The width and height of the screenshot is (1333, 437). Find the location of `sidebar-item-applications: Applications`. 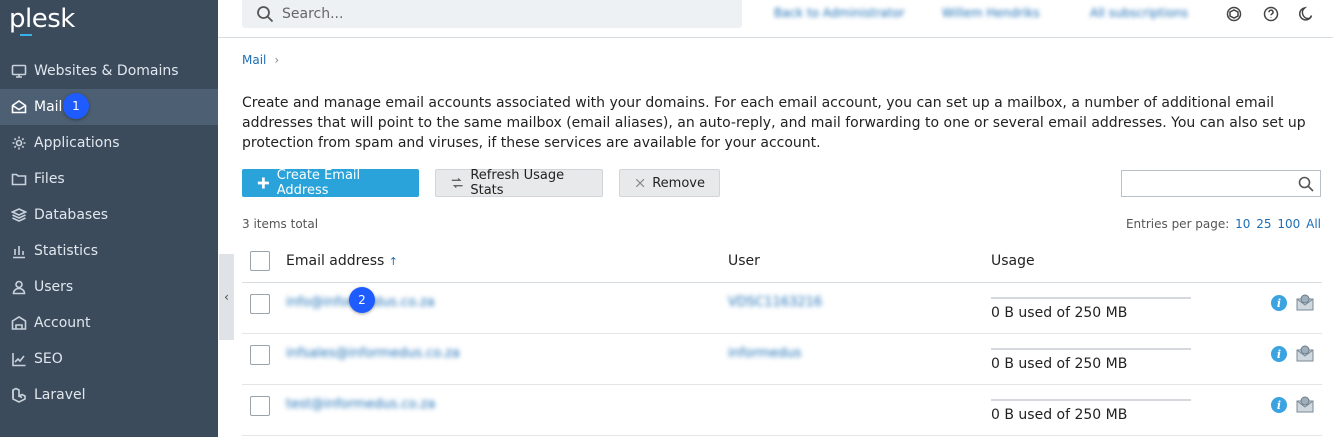

sidebar-item-applications: Applications is located at coordinates (109, 143).